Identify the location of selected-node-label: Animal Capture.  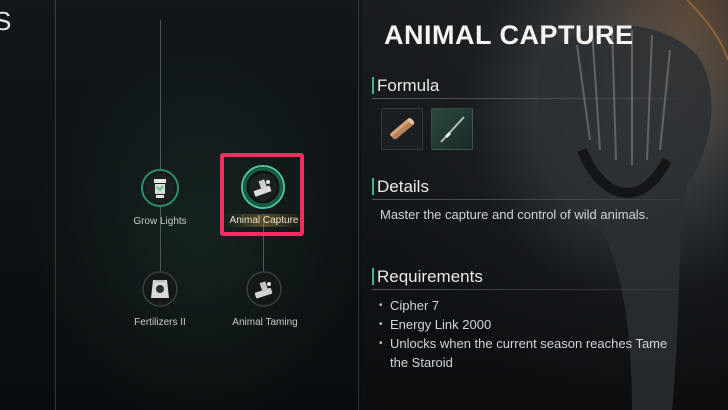
(264, 220).